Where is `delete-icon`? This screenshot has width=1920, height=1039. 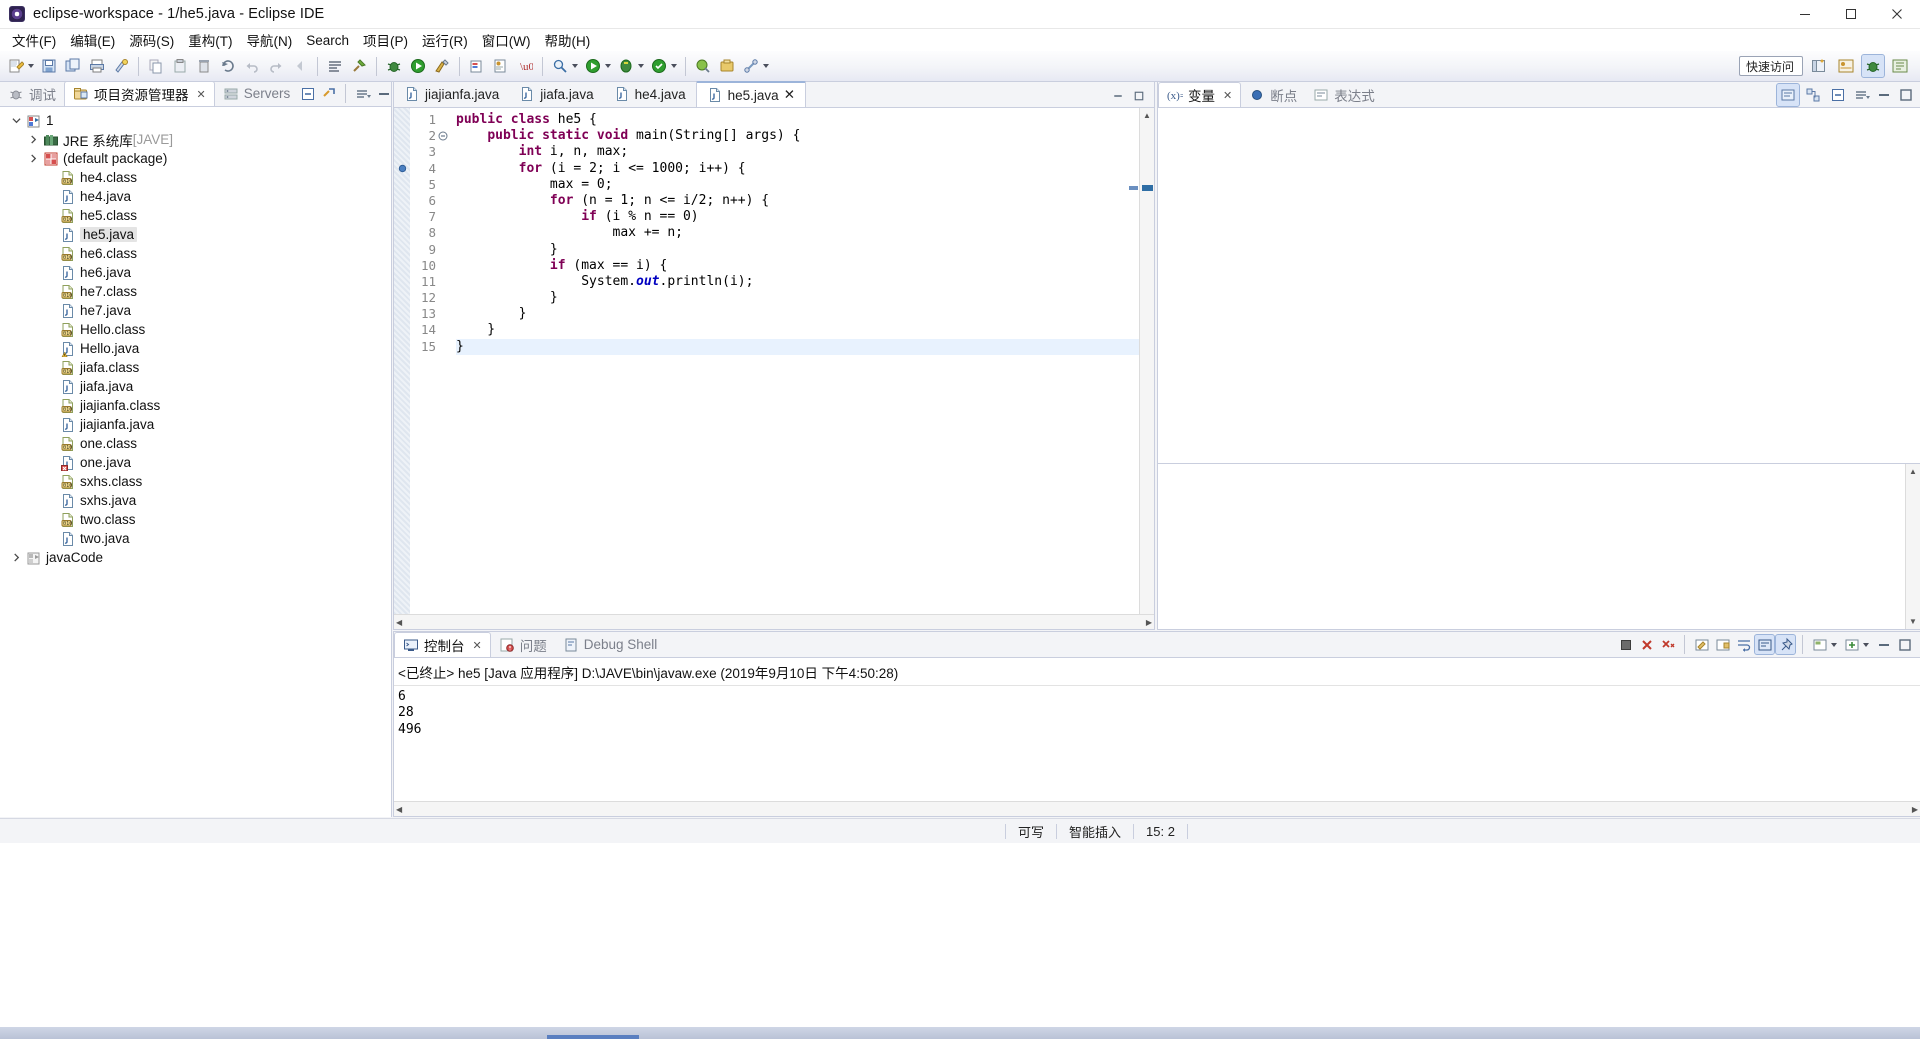
delete-icon is located at coordinates (204, 66).